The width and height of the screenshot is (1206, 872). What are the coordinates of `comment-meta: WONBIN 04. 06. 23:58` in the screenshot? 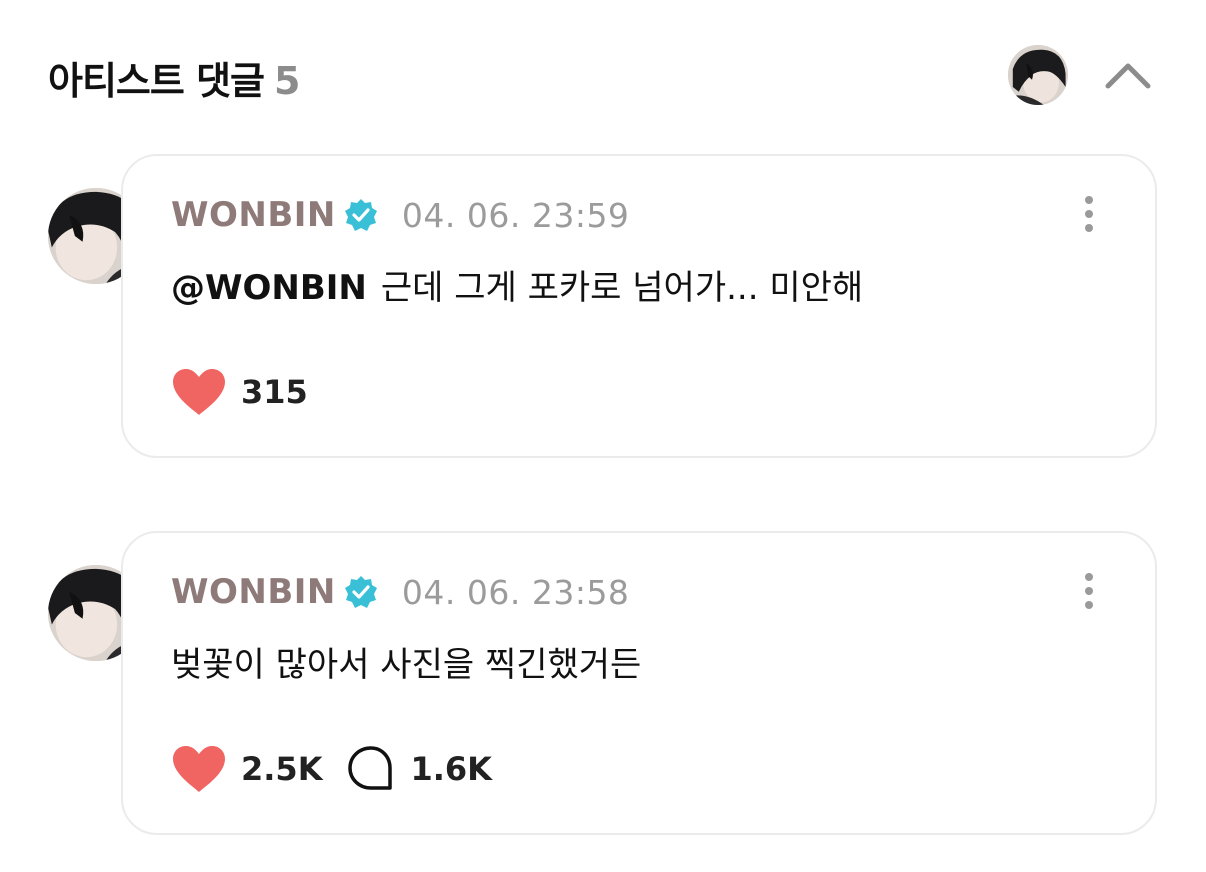 It's located at (400, 592).